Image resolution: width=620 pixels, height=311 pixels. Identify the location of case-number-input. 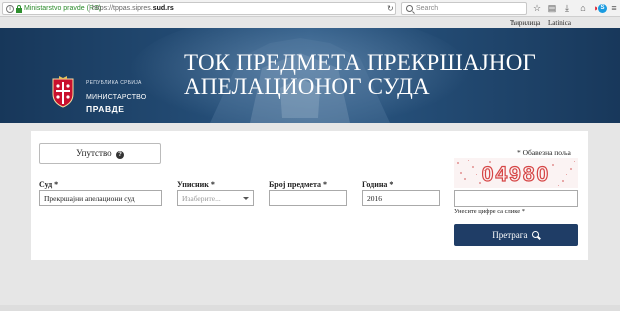
(308, 198).